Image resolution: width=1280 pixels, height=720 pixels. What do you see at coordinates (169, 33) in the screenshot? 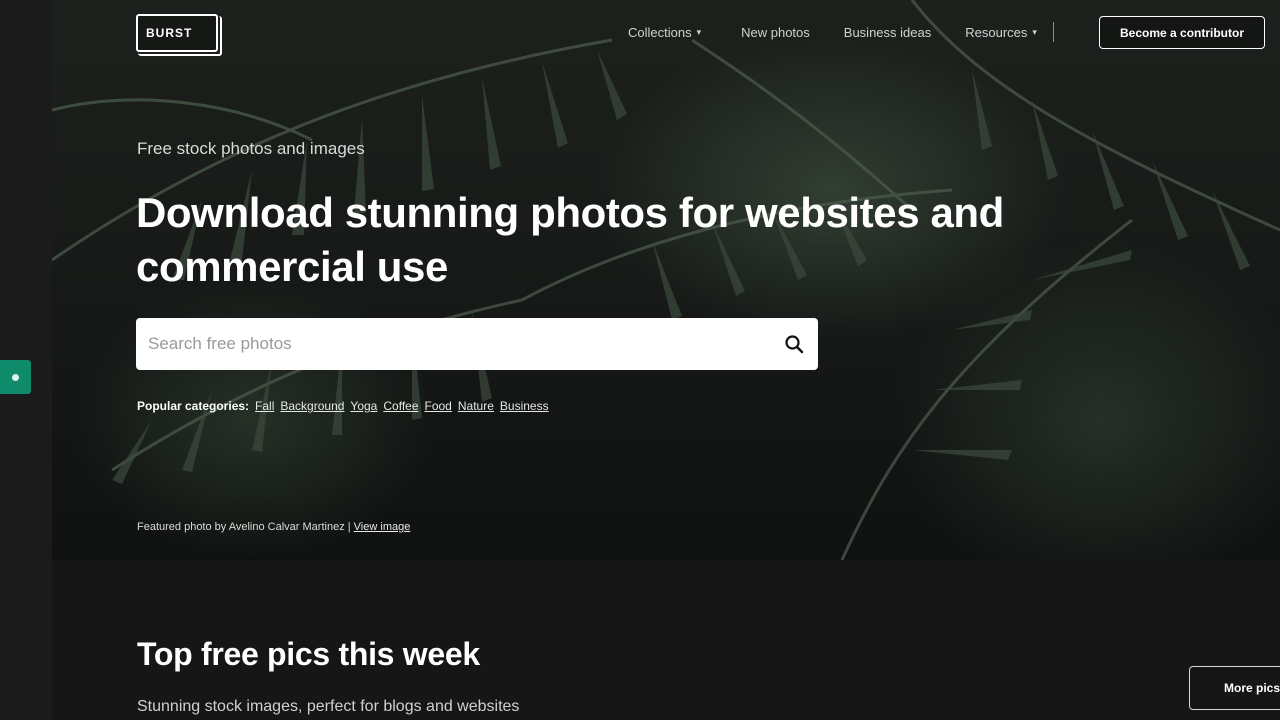
I see `logo-text: BURST` at bounding box center [169, 33].